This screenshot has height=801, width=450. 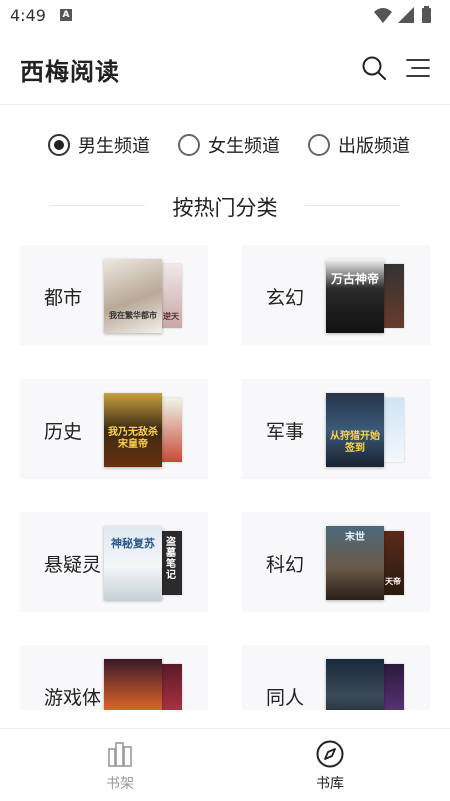 What do you see at coordinates (120, 784) in the screenshot?
I see `tab-label: 书架` at bounding box center [120, 784].